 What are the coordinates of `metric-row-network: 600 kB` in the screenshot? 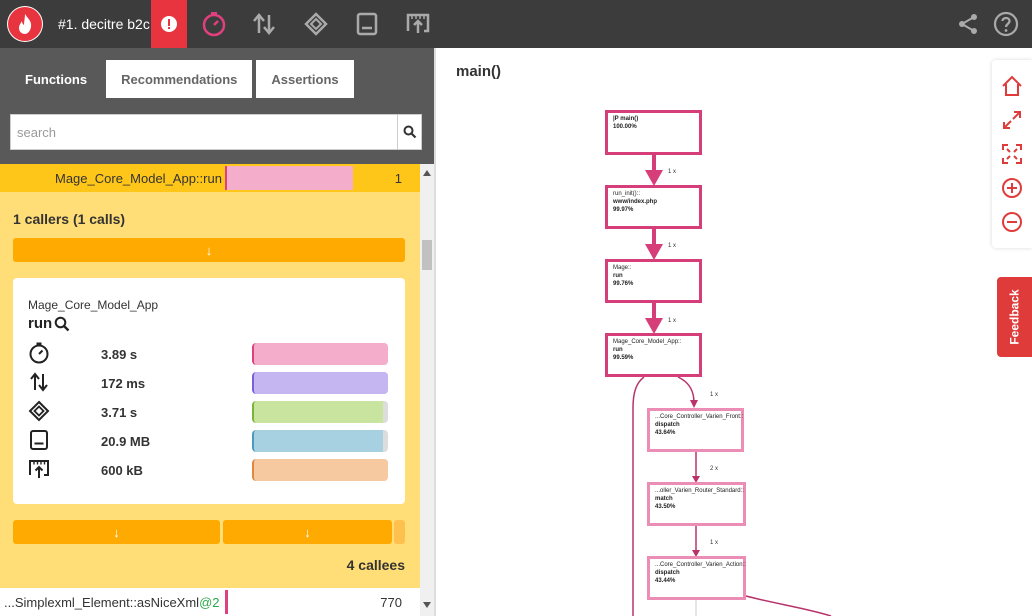 It's located at (209, 470).